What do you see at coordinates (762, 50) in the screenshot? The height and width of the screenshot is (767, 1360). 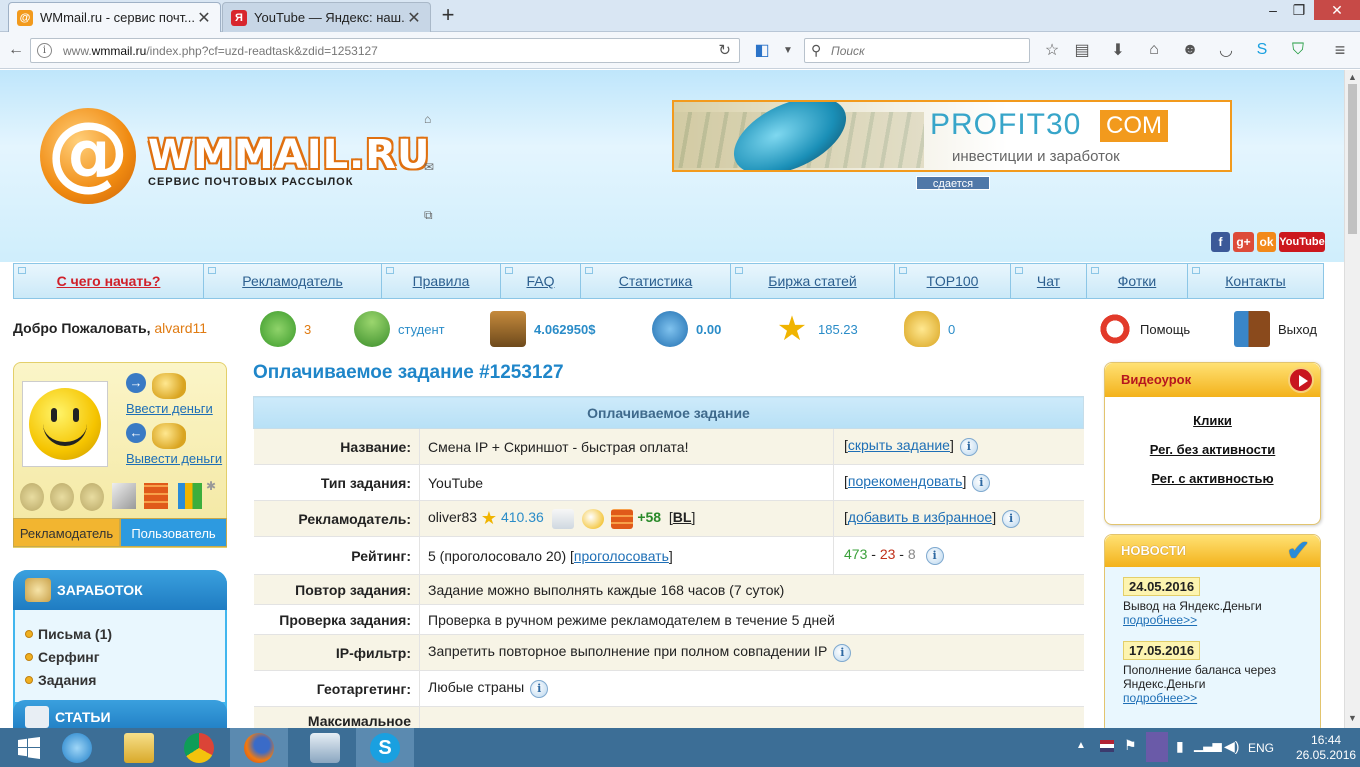 I see `screenshot-icon: ◧` at bounding box center [762, 50].